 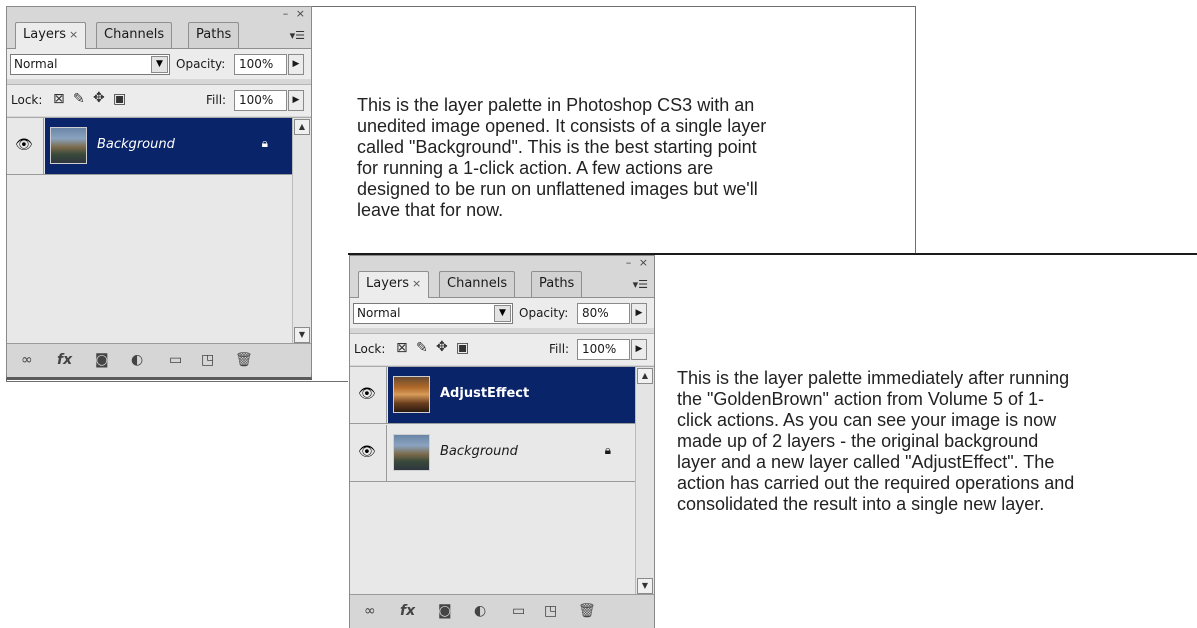 I want to click on lock-icon: 🔒︎, so click(x=264, y=143).